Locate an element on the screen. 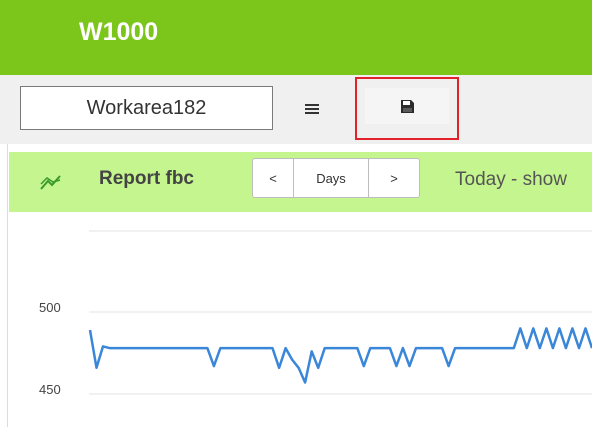 The width and height of the screenshot is (592, 432). period-select: Days is located at coordinates (331, 178).